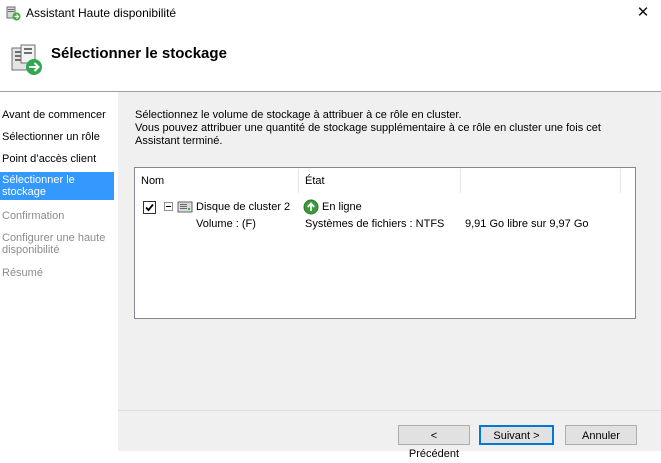 The image size is (661, 463). What do you see at coordinates (54, 244) in the screenshot?
I see `step-configure-high-availability: Configurer une haute disponibilité` at bounding box center [54, 244].